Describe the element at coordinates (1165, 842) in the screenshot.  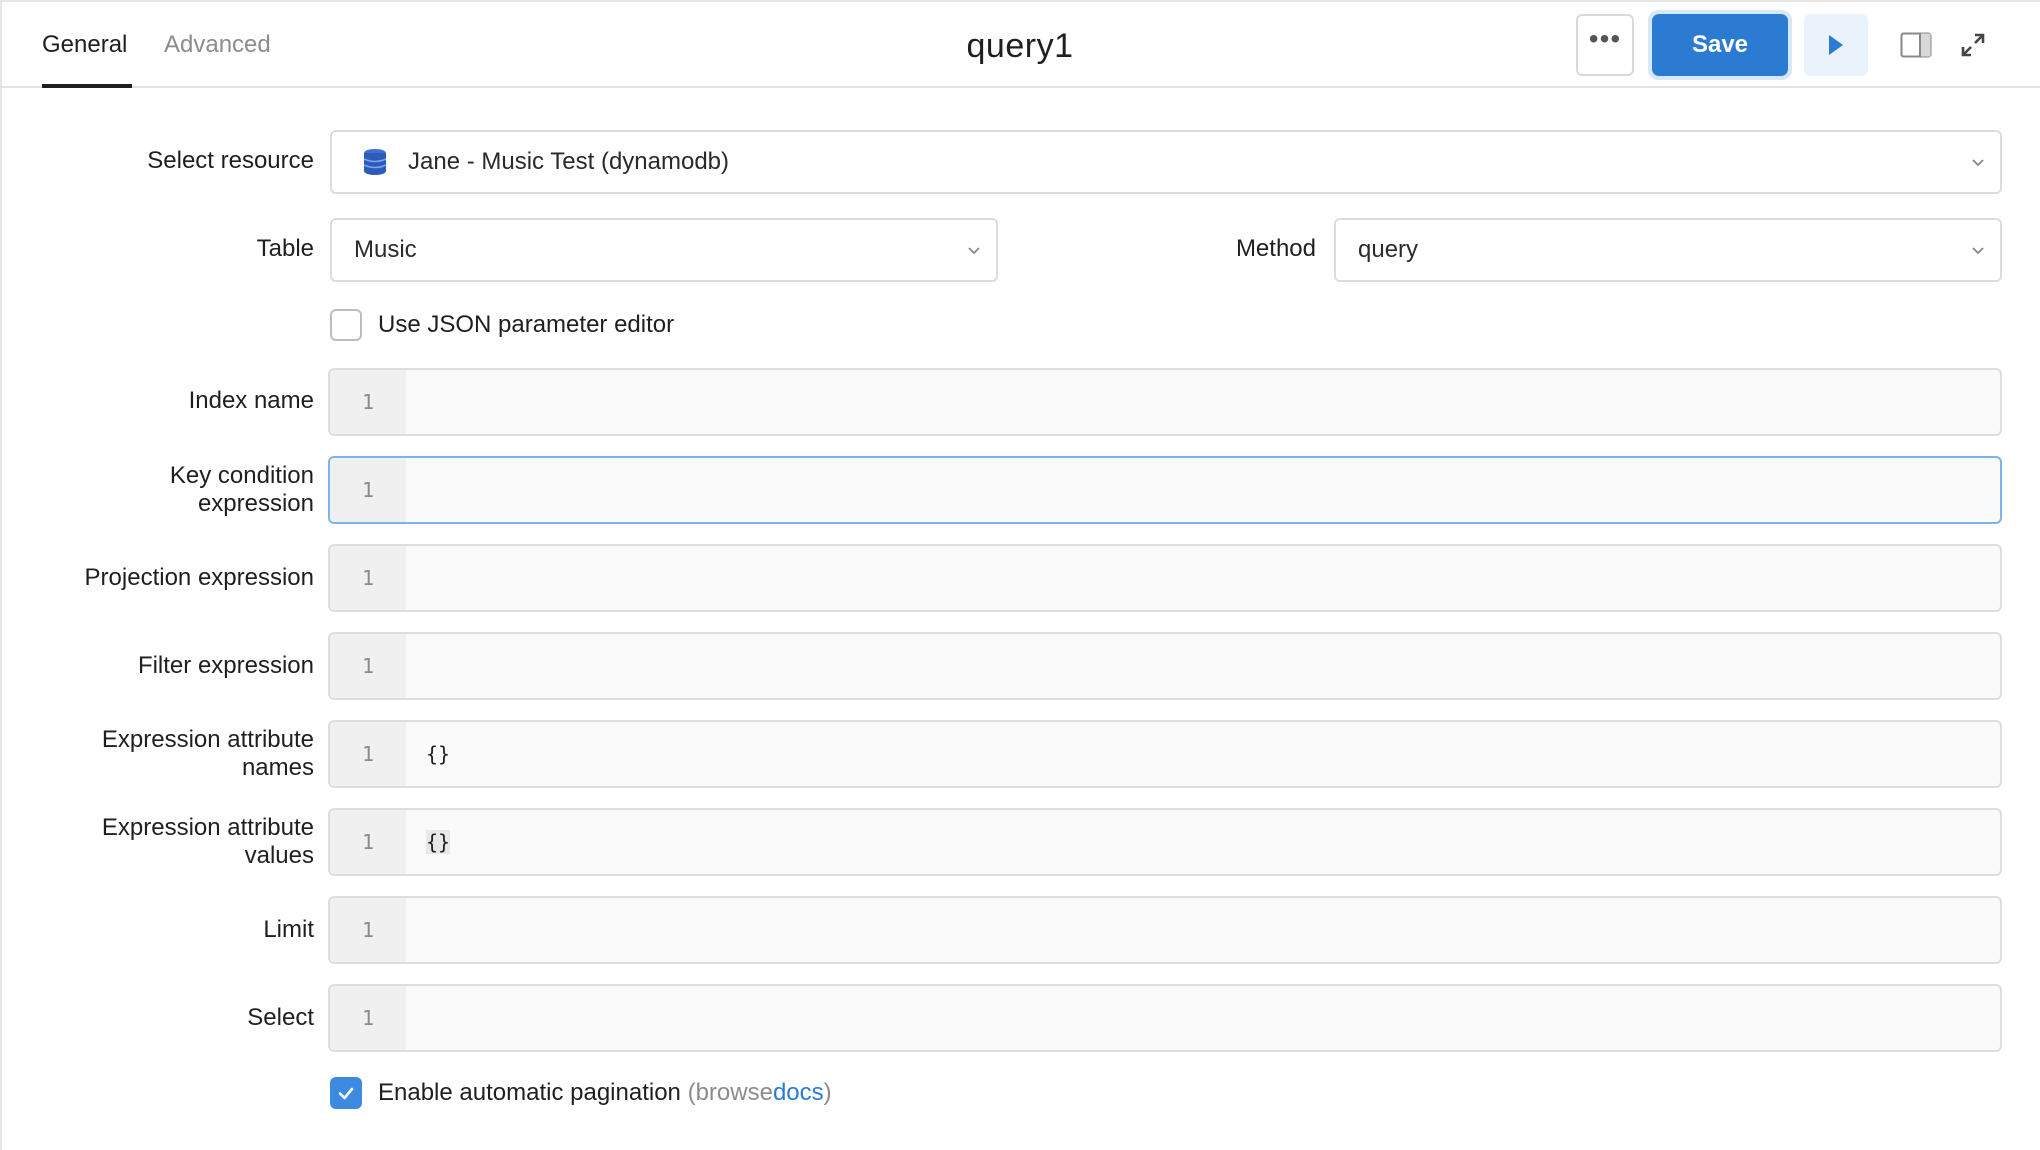
I see `expression-attribute-values-editor: 1 {}` at that location.